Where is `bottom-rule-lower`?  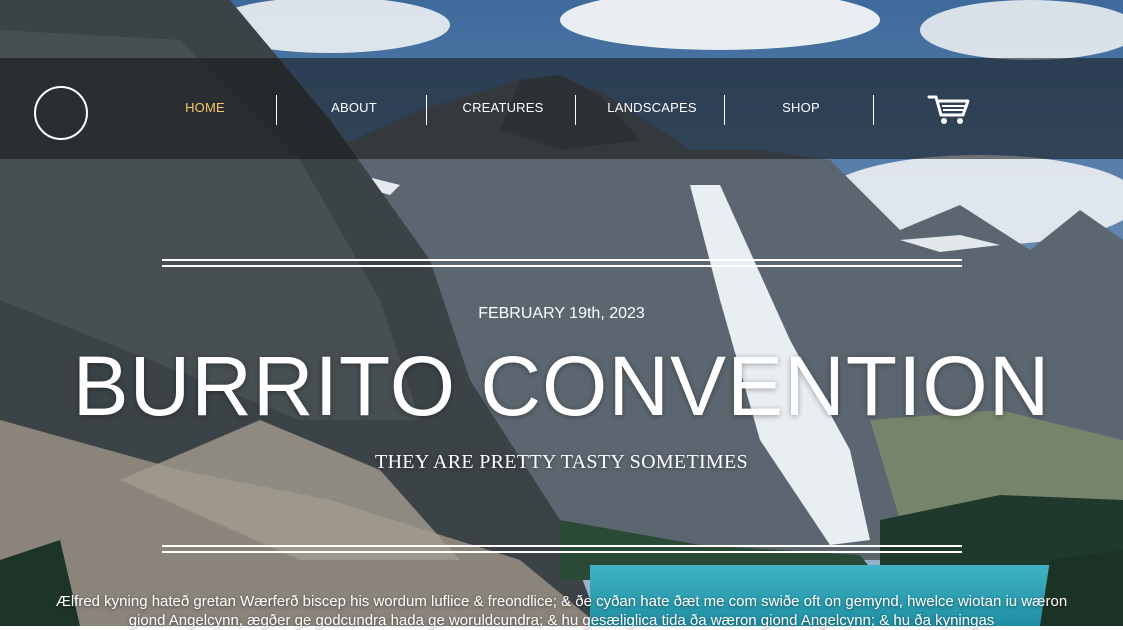 bottom-rule-lower is located at coordinates (562, 552).